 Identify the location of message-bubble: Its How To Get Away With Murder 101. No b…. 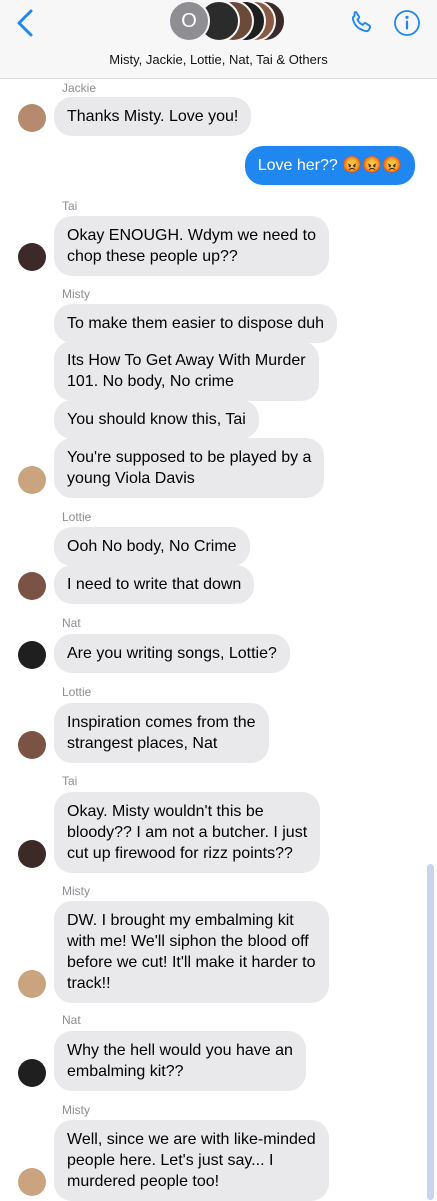
(186, 371).